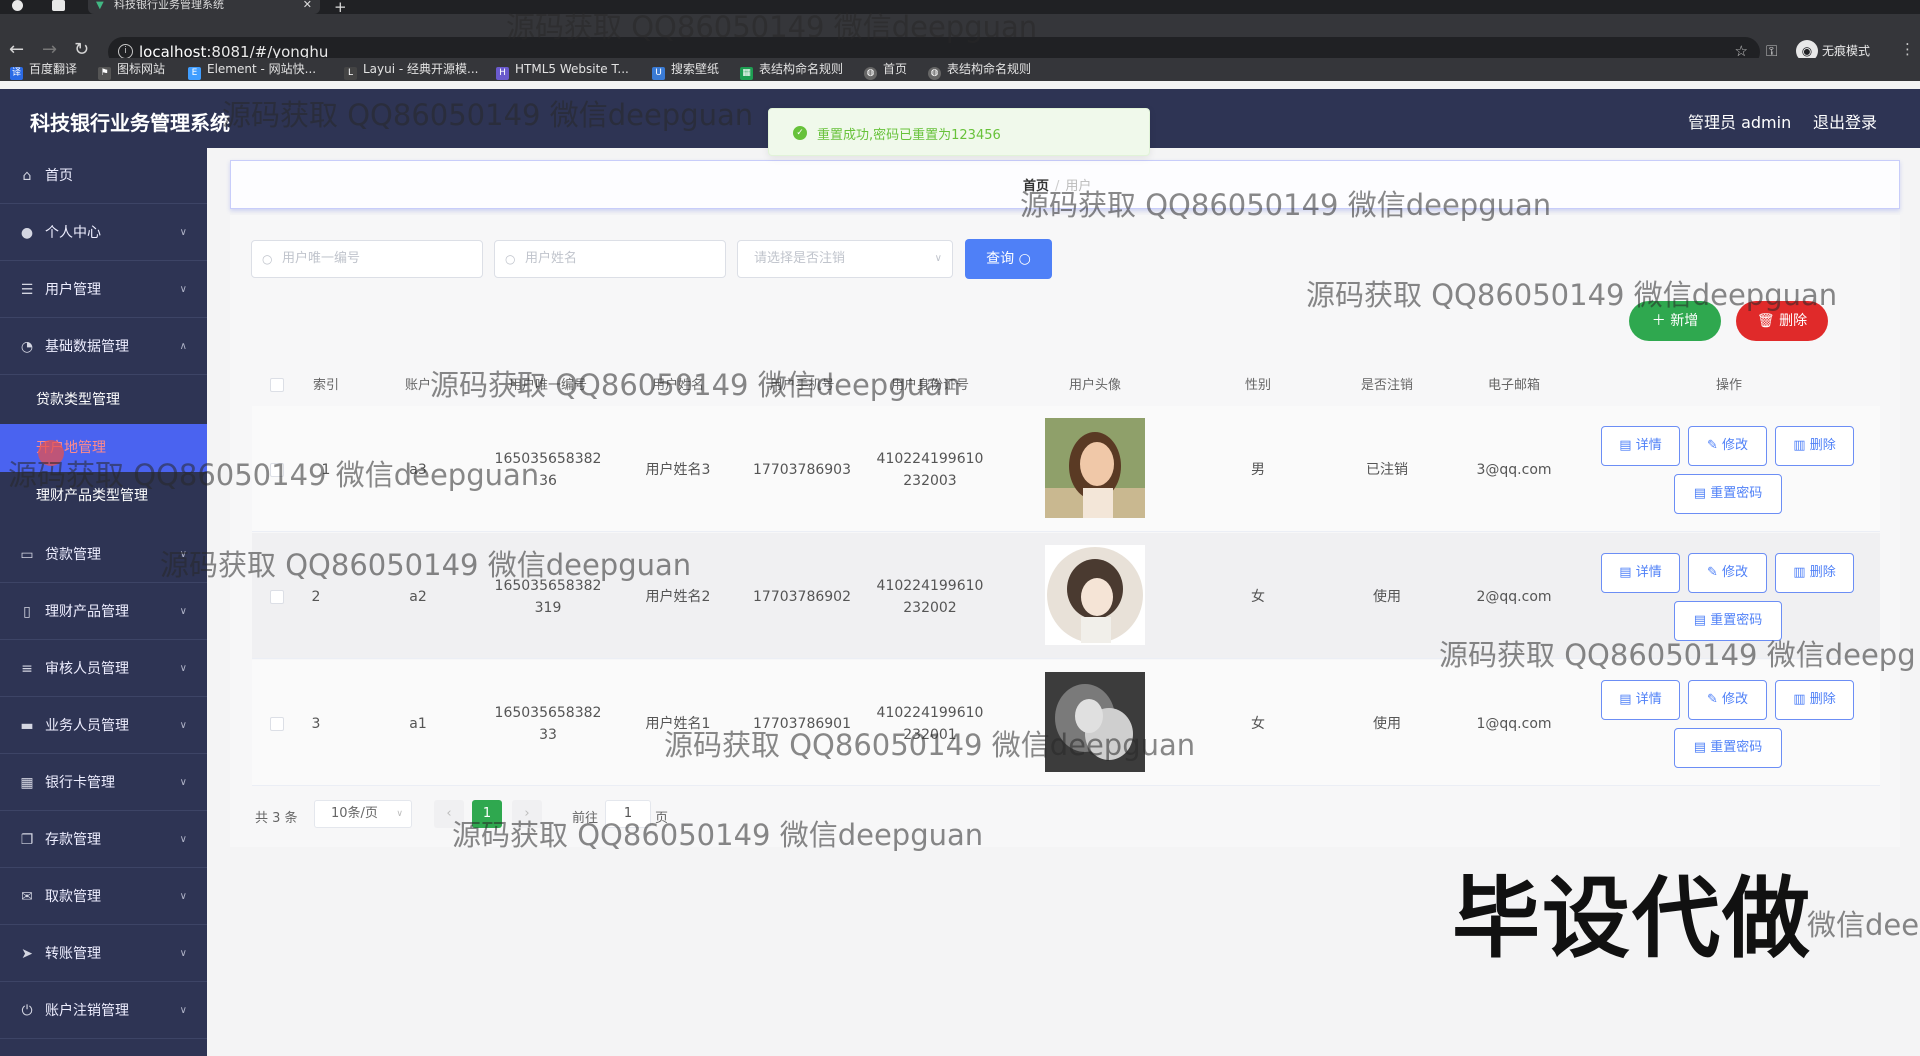 The image size is (1920, 1056). Describe the element at coordinates (1258, 724) in the screenshot. I see `cell-gender: 女` at that location.